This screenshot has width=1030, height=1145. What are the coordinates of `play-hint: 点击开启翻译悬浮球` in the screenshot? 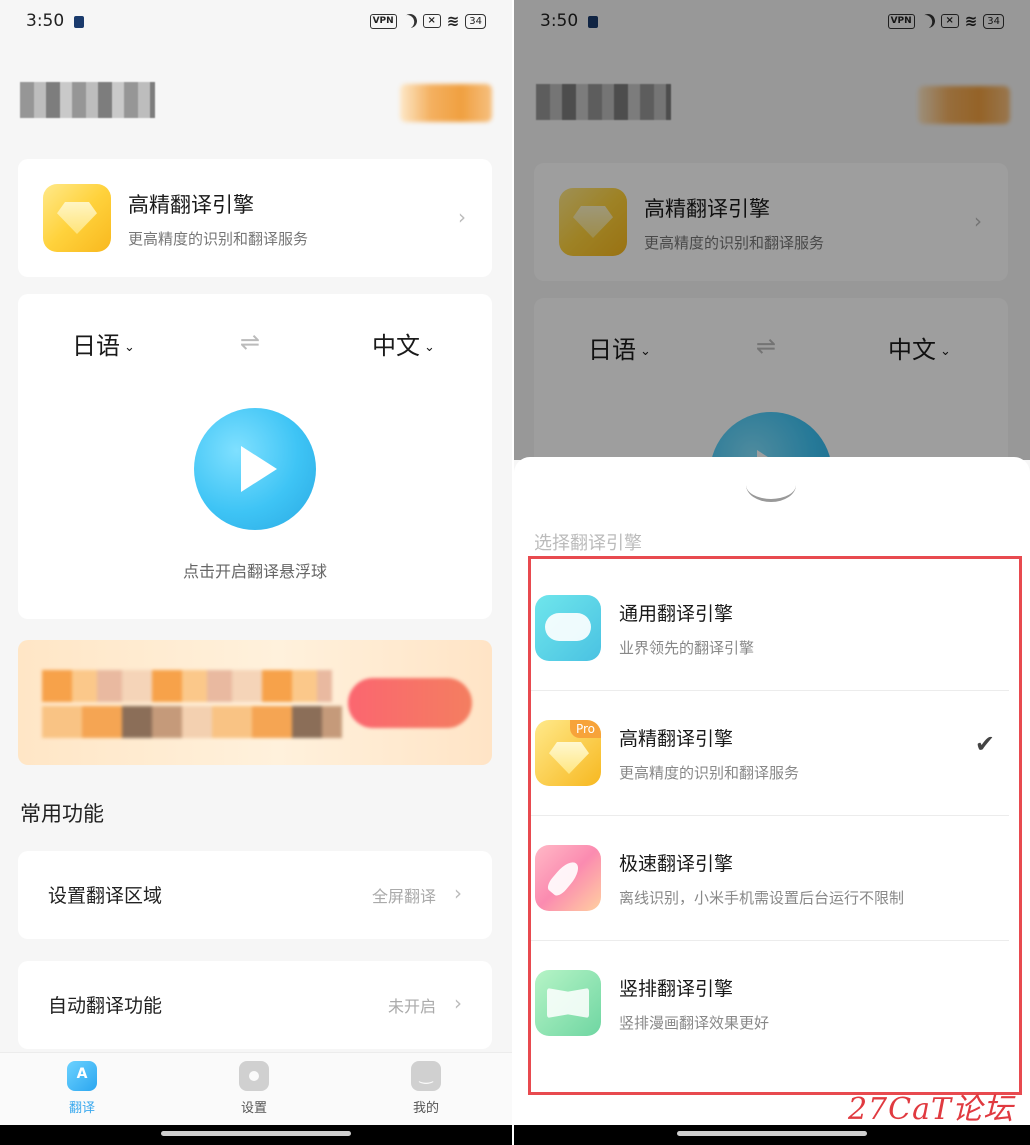 It's located at (254, 571).